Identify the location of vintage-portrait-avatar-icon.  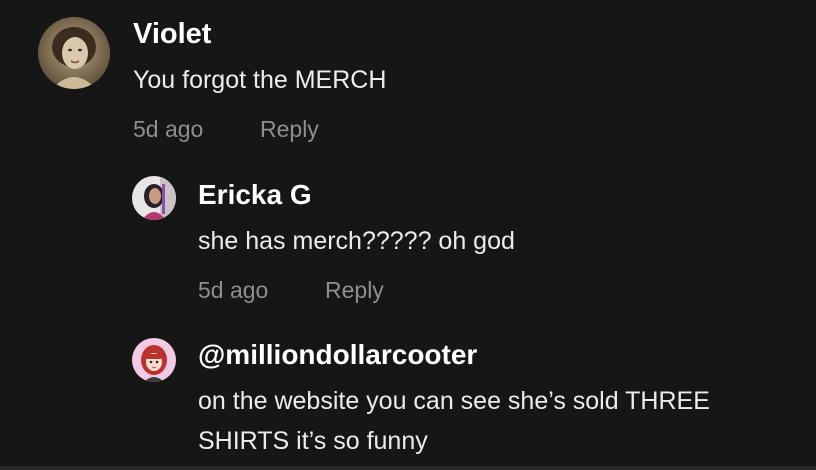
(74, 53).